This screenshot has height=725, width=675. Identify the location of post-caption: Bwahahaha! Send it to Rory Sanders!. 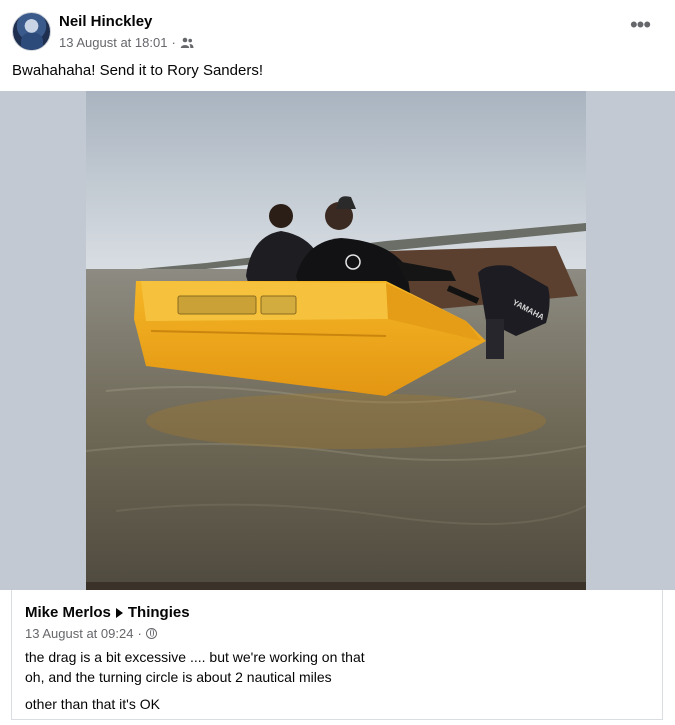
(137, 70).